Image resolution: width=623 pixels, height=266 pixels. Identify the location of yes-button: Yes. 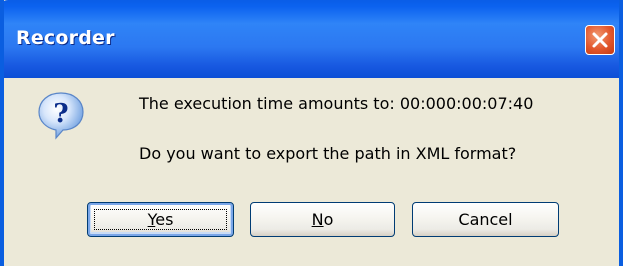
(160, 219).